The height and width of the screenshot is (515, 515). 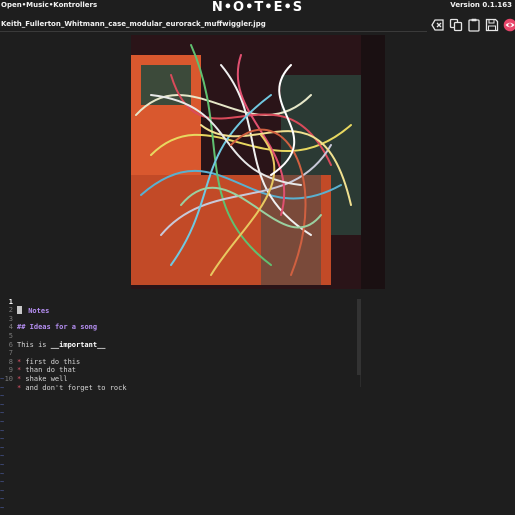 I want to click on editor-line: 8 * than do that, so click(x=38, y=362).